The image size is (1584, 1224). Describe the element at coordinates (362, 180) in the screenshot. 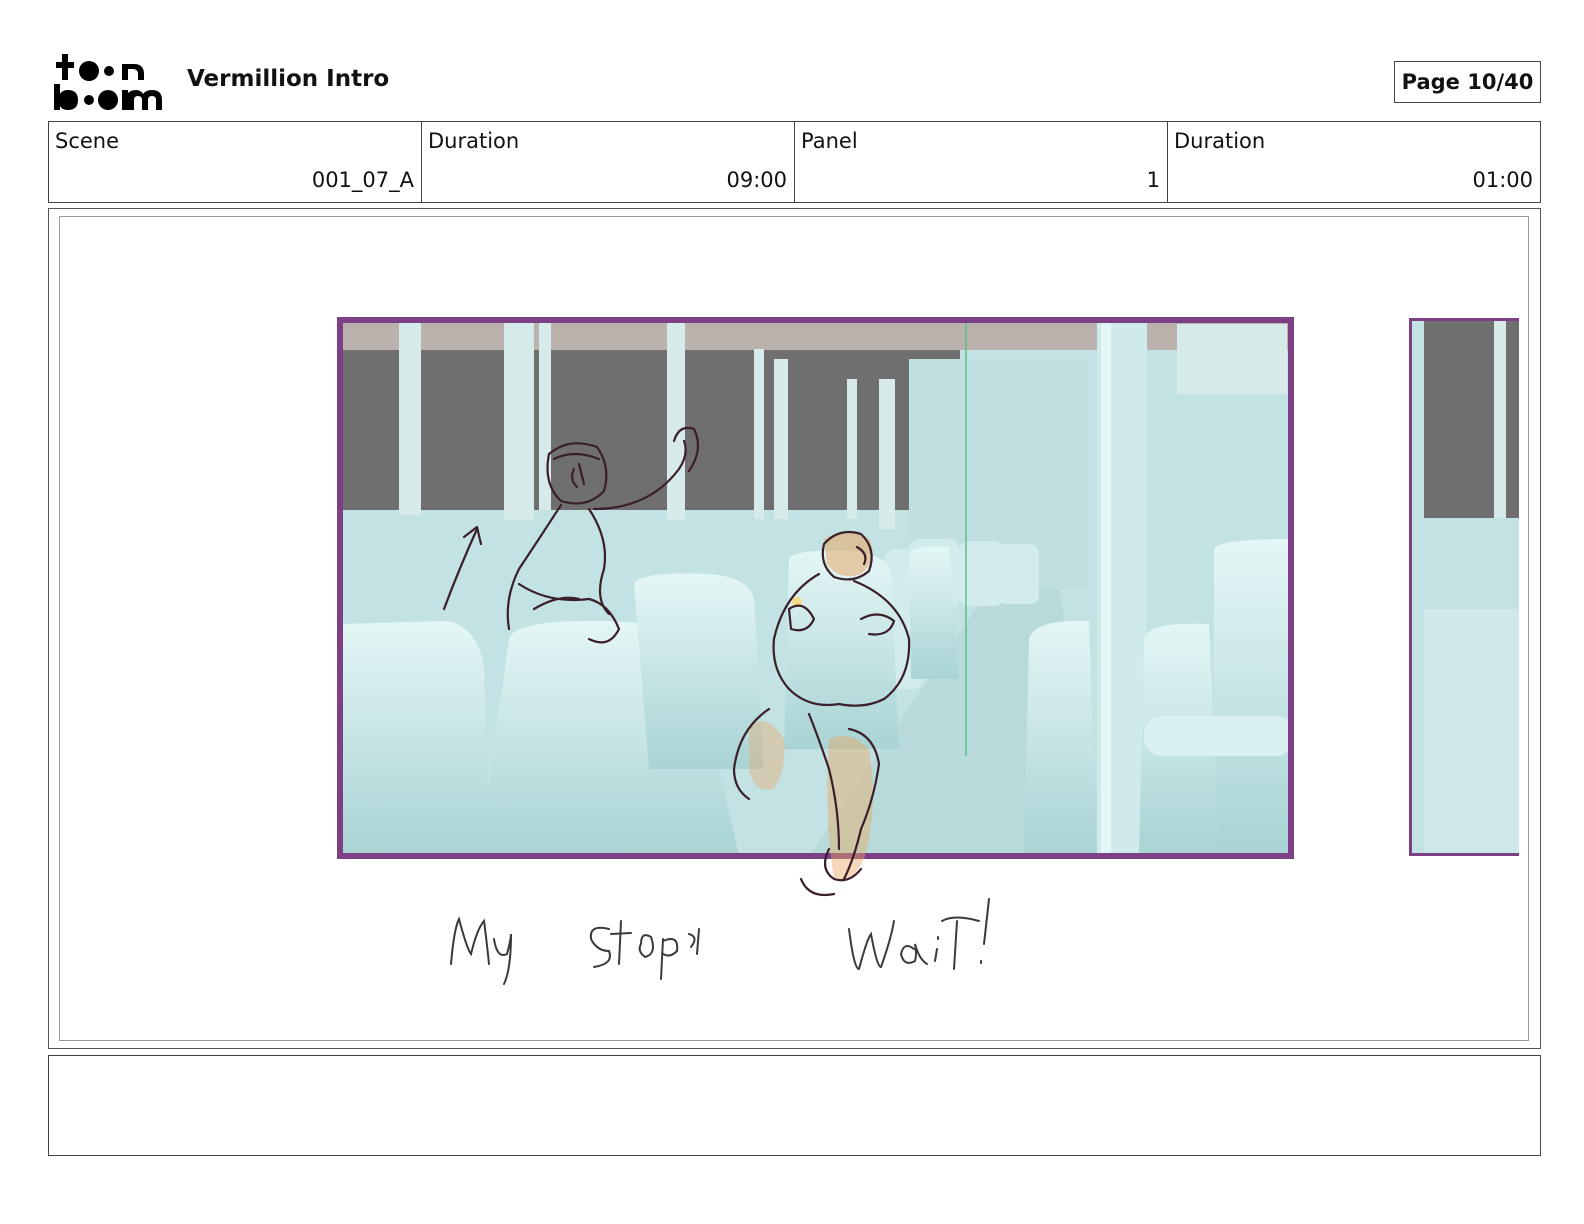

I see `scene-value: 001_07_A` at that location.